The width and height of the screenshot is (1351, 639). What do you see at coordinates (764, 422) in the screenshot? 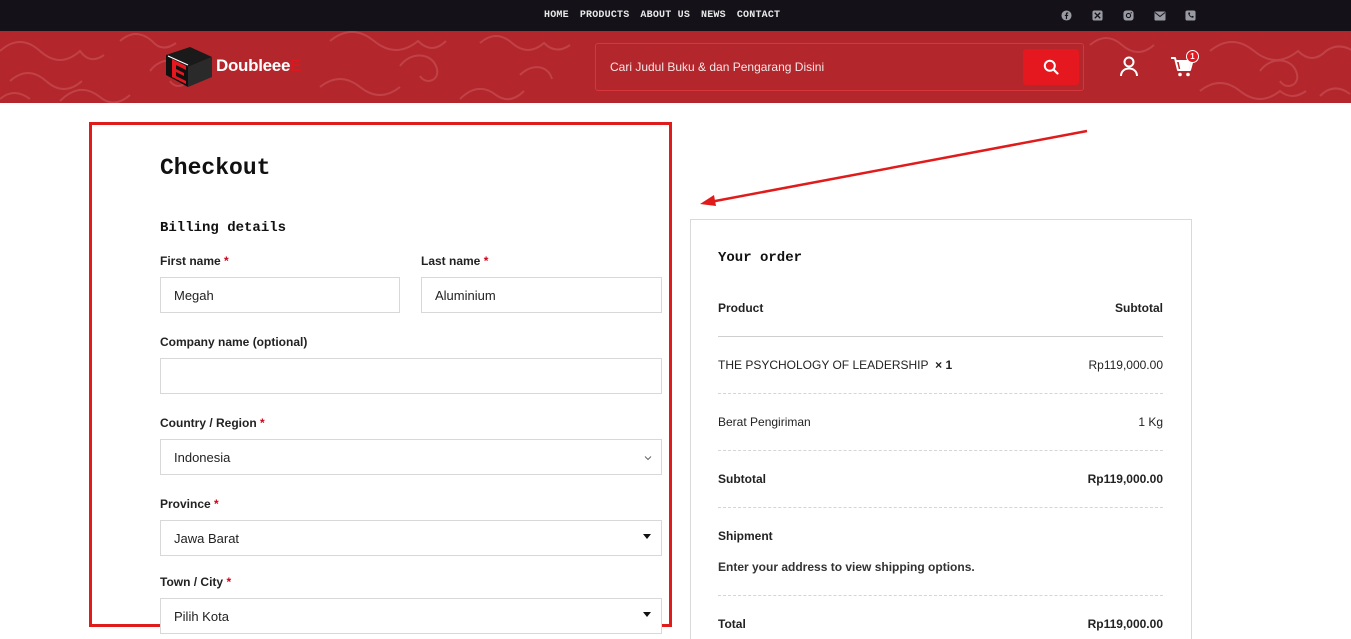
I see `shipping-weight-label: Berat Pengiriman` at bounding box center [764, 422].